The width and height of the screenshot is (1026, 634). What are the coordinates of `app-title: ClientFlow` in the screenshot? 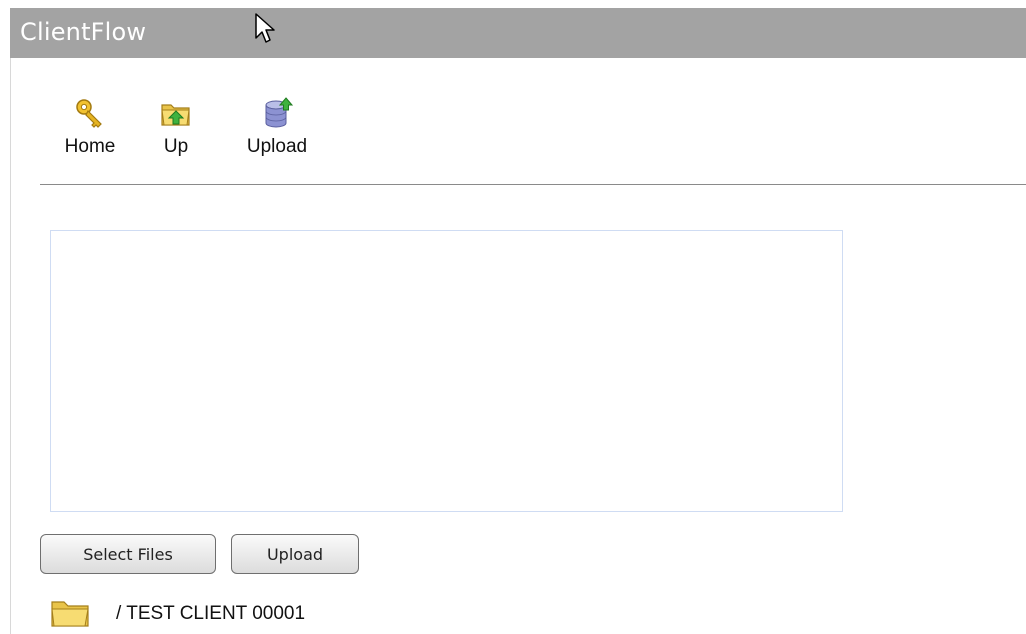 It's located at (83, 32).